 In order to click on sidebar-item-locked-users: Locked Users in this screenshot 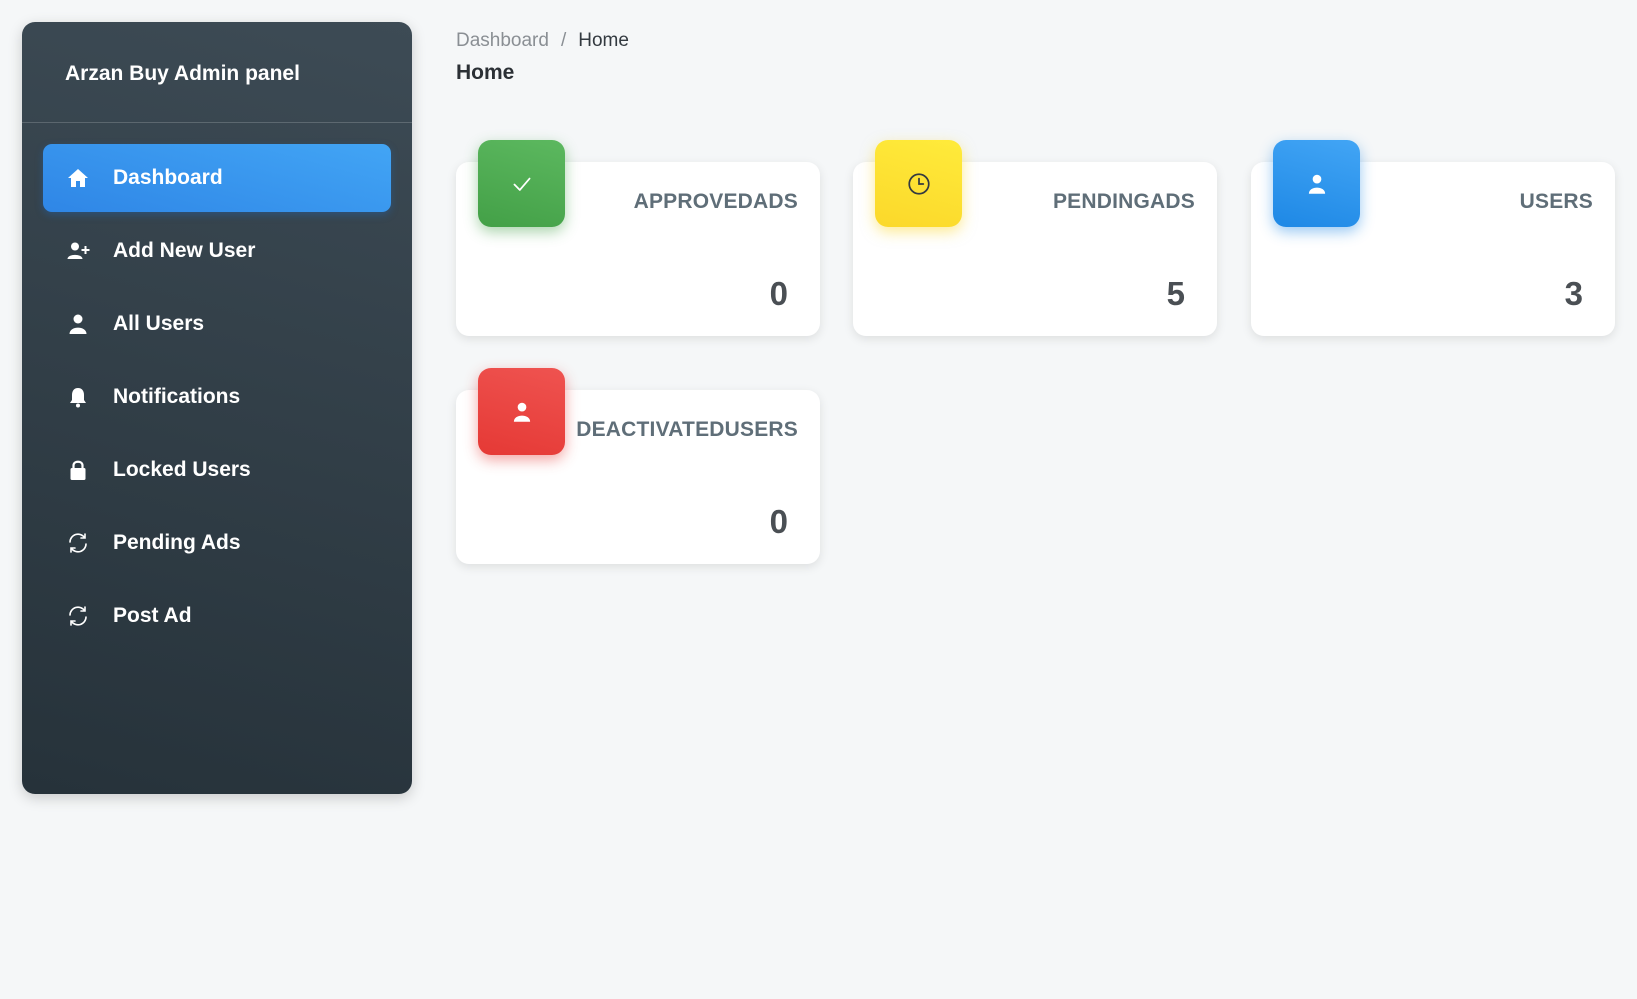, I will do `click(217, 470)`.